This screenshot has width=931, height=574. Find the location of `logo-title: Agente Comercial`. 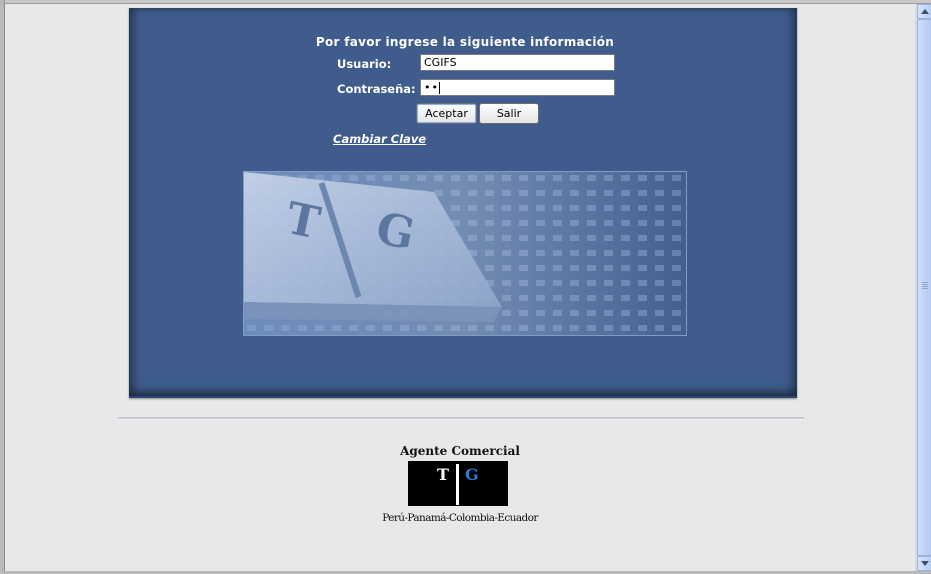

logo-title: Agente Comercial is located at coordinates (460, 451).